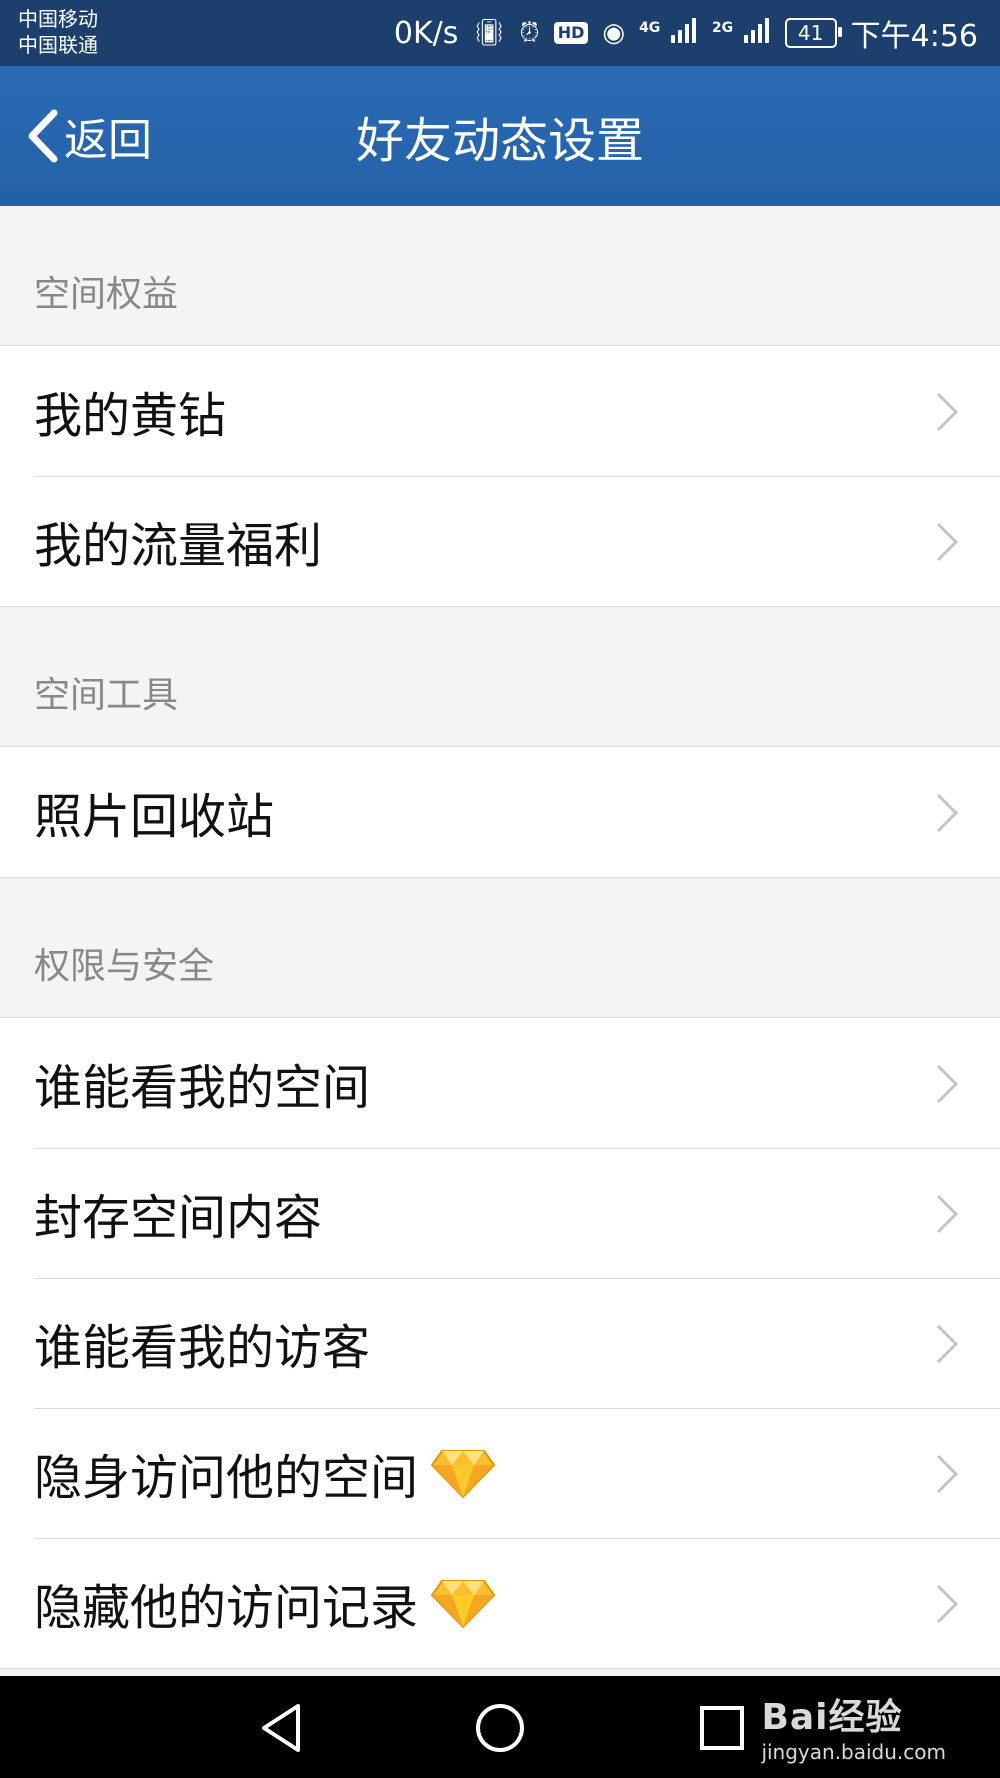  I want to click on row-hide-visit-record: 隐藏他的访问记录, so click(500, 1603).